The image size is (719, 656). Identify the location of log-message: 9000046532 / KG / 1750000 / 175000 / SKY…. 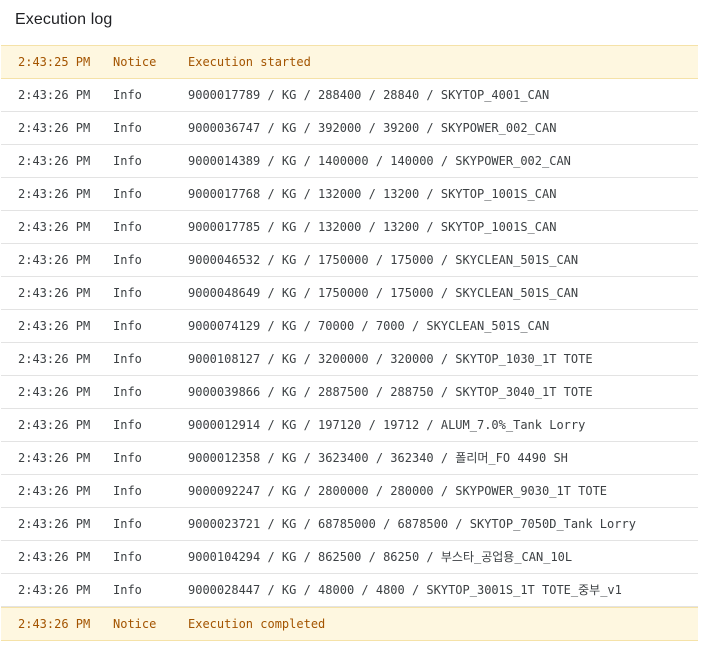
(383, 260).